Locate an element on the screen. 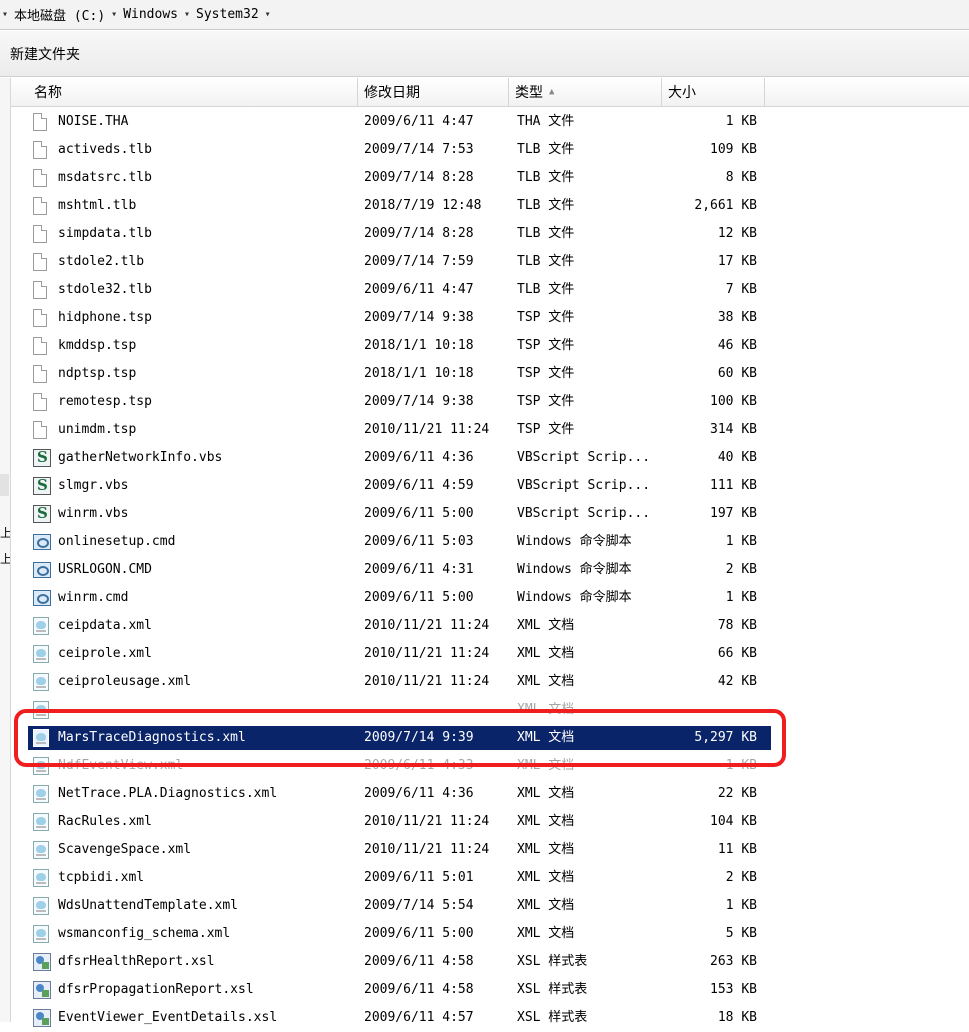  address-bar: ▾ 本地磁盘 (C:) ▾ Windows ▾ System32 ▾ is located at coordinates (484, 15).